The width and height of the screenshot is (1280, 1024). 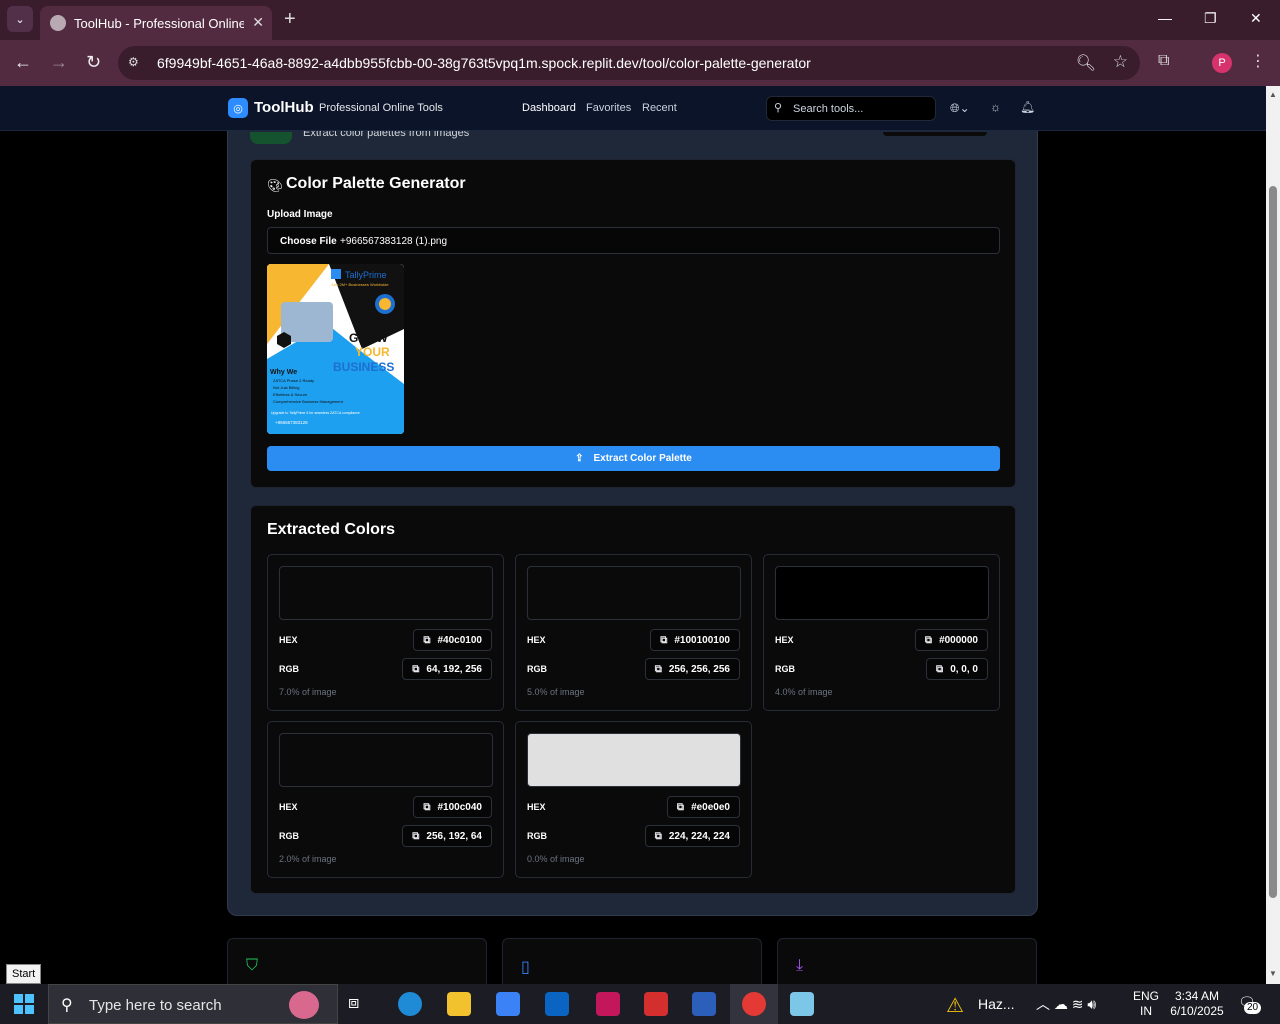 What do you see at coordinates (1120, 62) in the screenshot?
I see `bookmark-star-icon: ☆` at bounding box center [1120, 62].